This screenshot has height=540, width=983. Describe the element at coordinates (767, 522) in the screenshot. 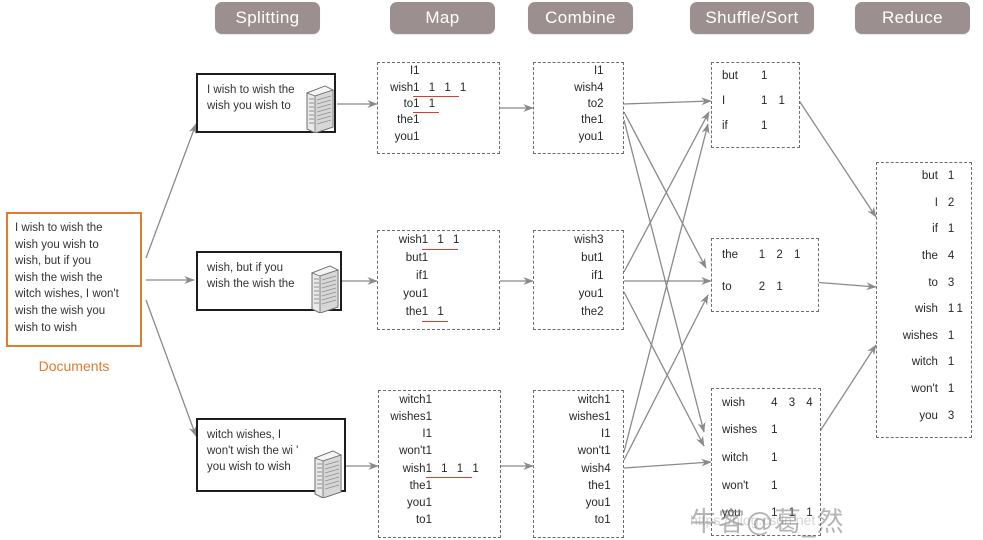

I see `watermark-text: 牛客@葛_然` at that location.